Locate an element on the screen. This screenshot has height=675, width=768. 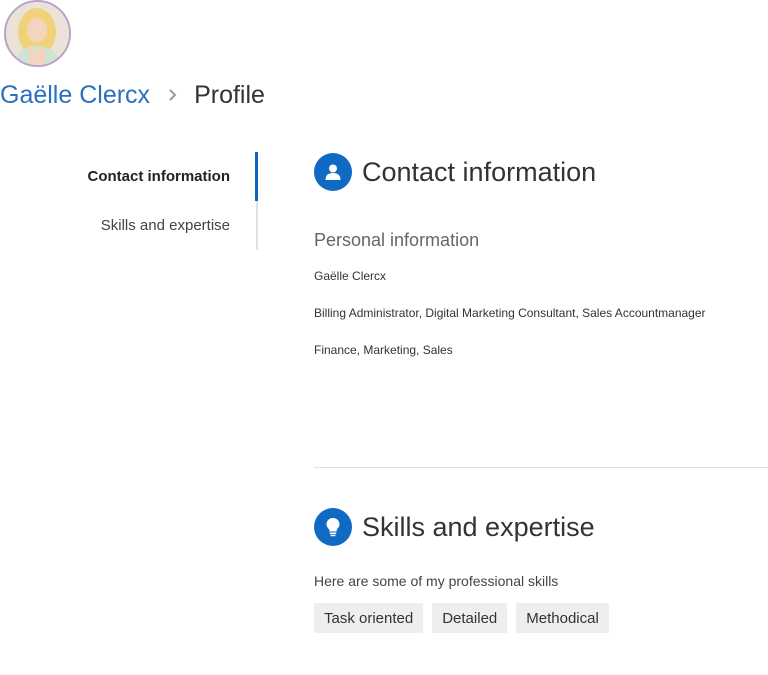
breadcrumb-user-link: Gaëlle Clercx is located at coordinates (75, 95).